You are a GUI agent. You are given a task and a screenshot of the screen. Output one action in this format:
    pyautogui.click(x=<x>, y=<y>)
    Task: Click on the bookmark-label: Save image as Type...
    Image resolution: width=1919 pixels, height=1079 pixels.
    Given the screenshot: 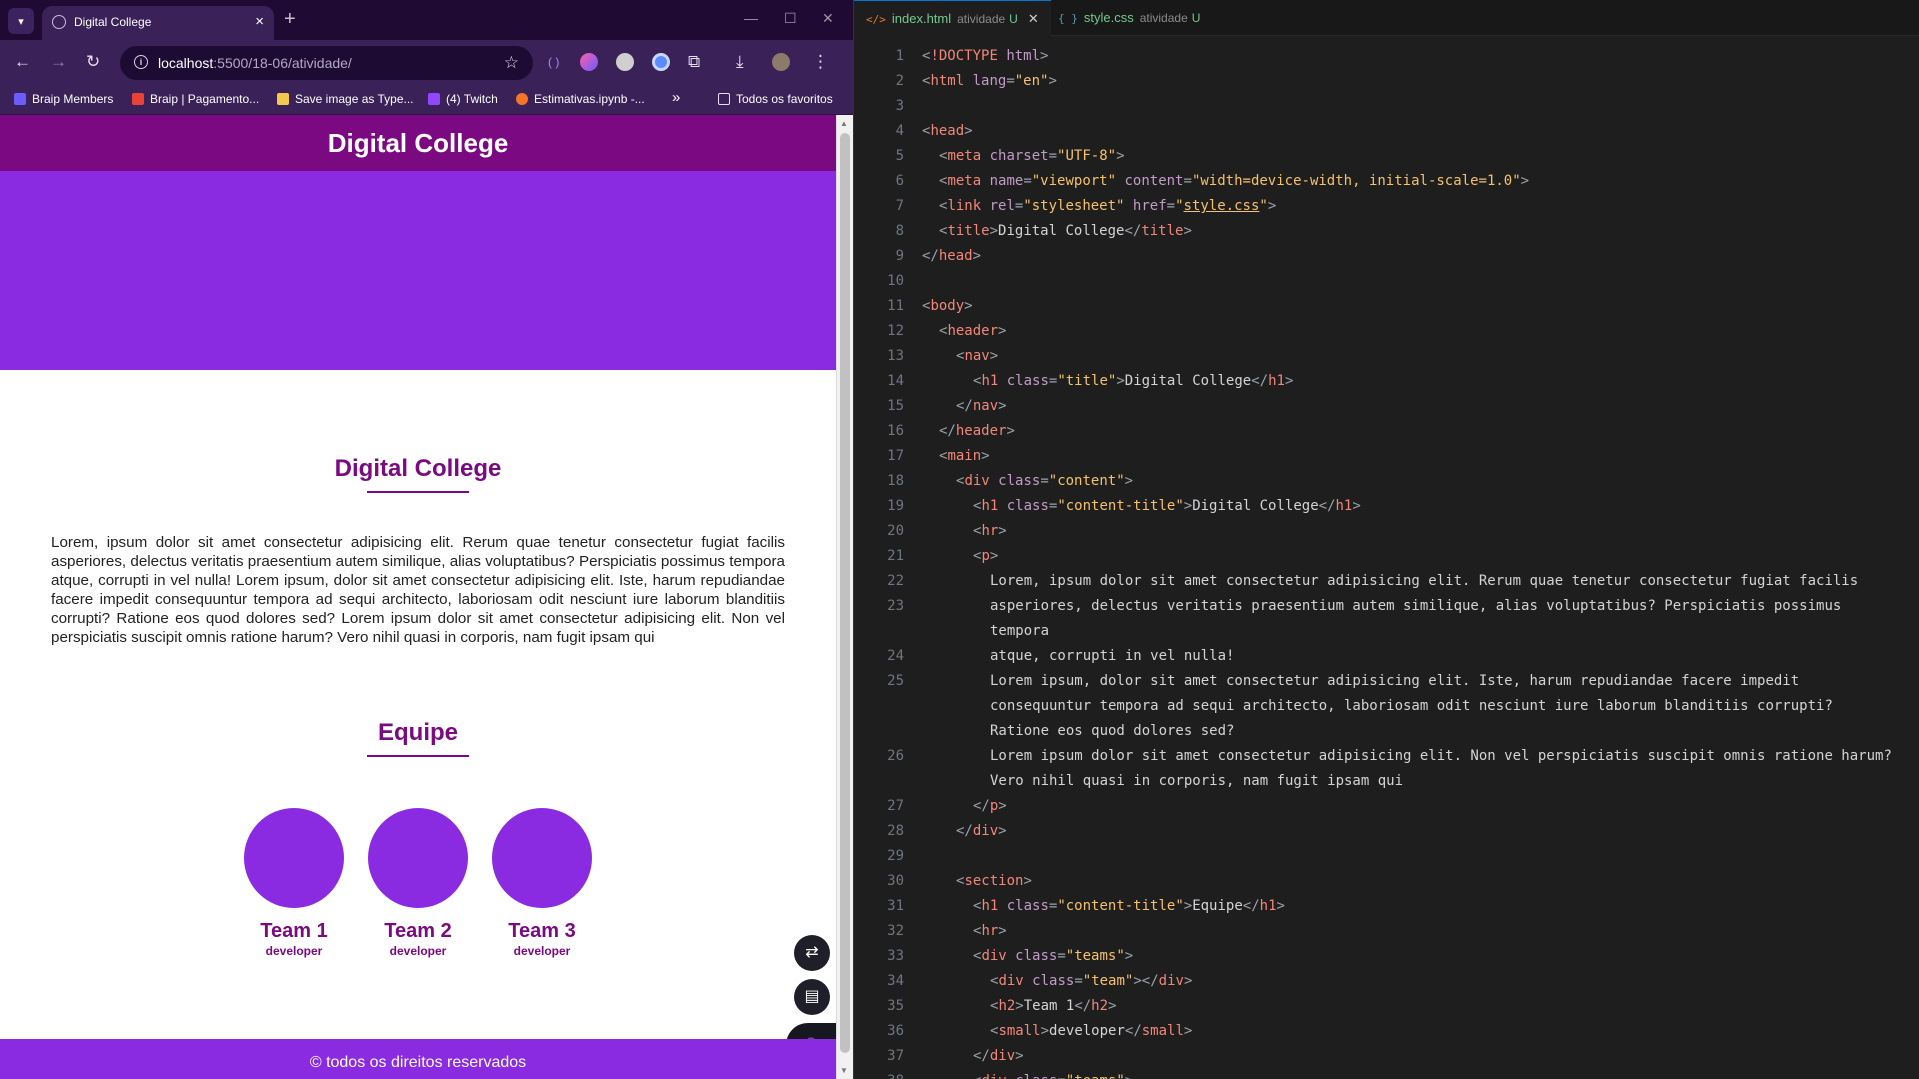 What is the action you would take?
    pyautogui.click(x=354, y=99)
    